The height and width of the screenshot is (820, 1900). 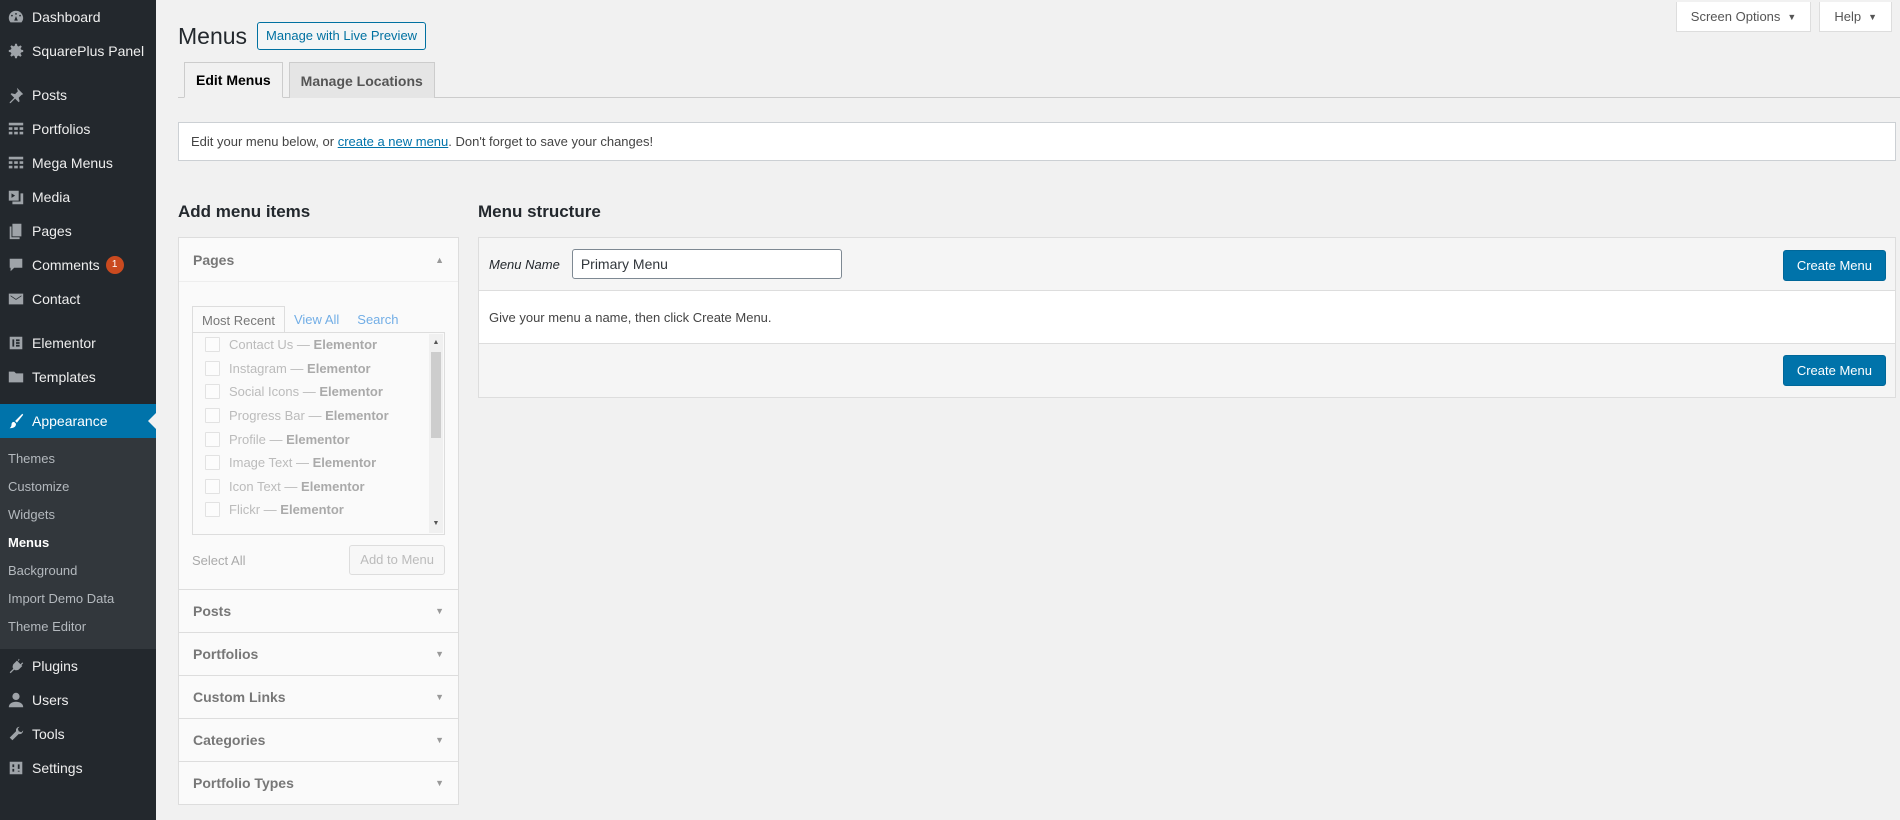 What do you see at coordinates (436, 524) in the screenshot?
I see `scroll-down-icon: ▼` at bounding box center [436, 524].